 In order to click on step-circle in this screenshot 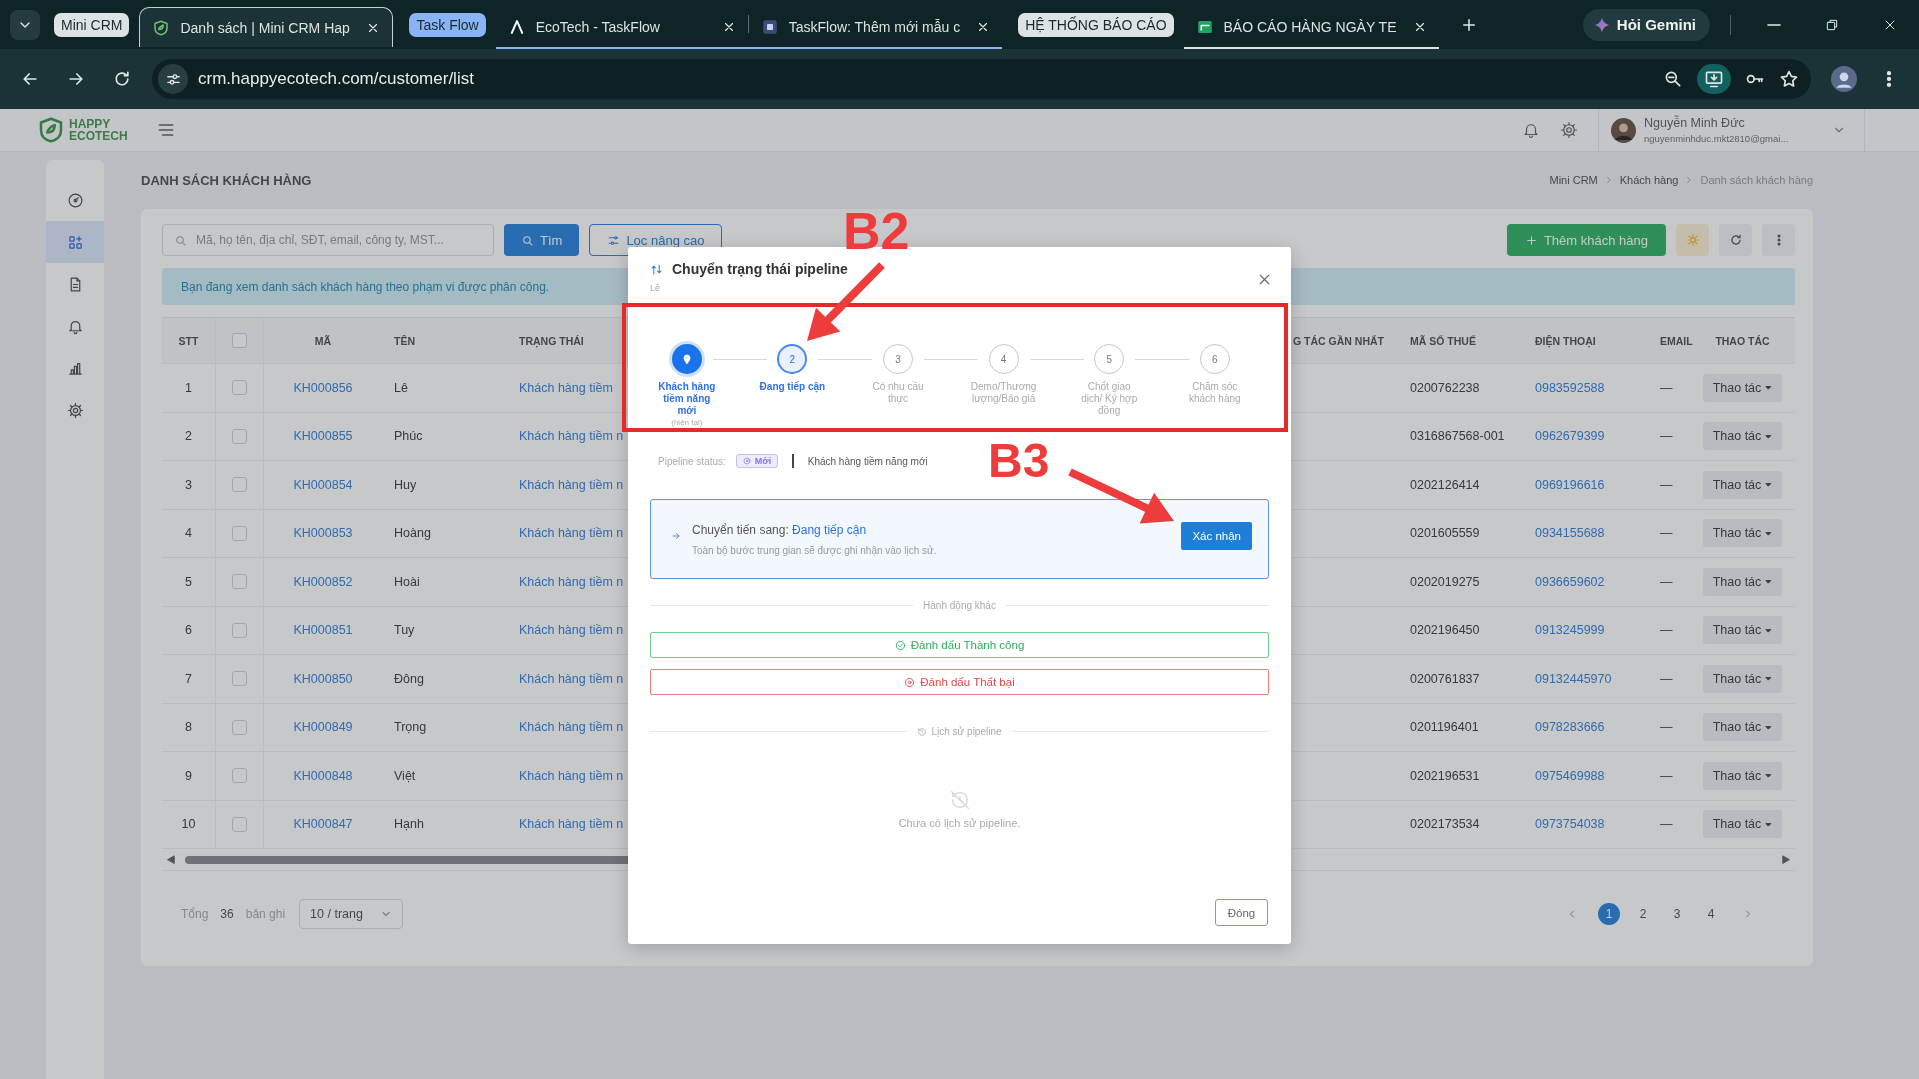, I will do `click(686, 359)`.